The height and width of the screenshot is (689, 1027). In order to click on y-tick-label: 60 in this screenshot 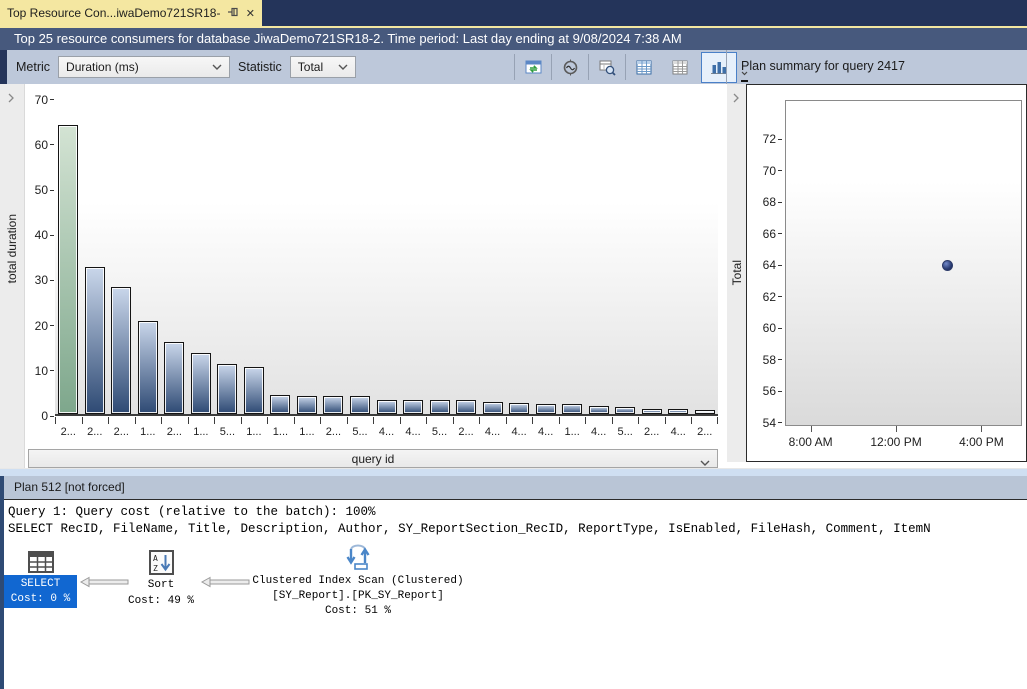, I will do `click(44, 145)`.